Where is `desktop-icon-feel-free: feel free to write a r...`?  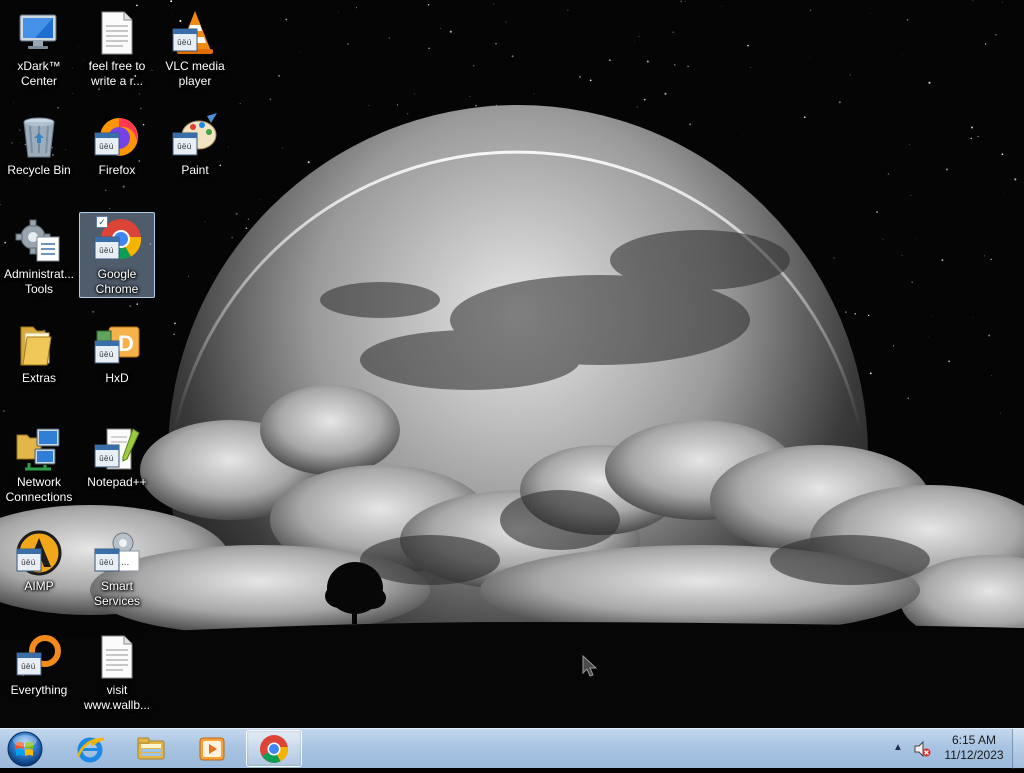
desktop-icon-feel-free: feel free to write a r... is located at coordinates (117, 47).